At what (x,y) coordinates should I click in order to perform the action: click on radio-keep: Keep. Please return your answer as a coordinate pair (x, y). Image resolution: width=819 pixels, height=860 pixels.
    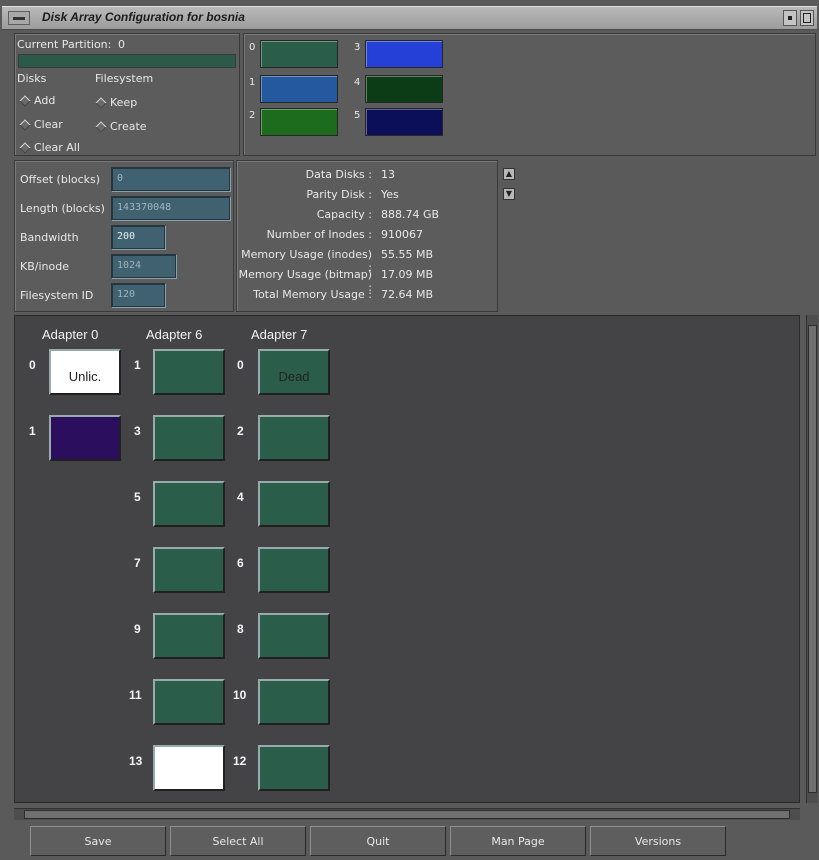
    Looking at the image, I should click on (116, 102).